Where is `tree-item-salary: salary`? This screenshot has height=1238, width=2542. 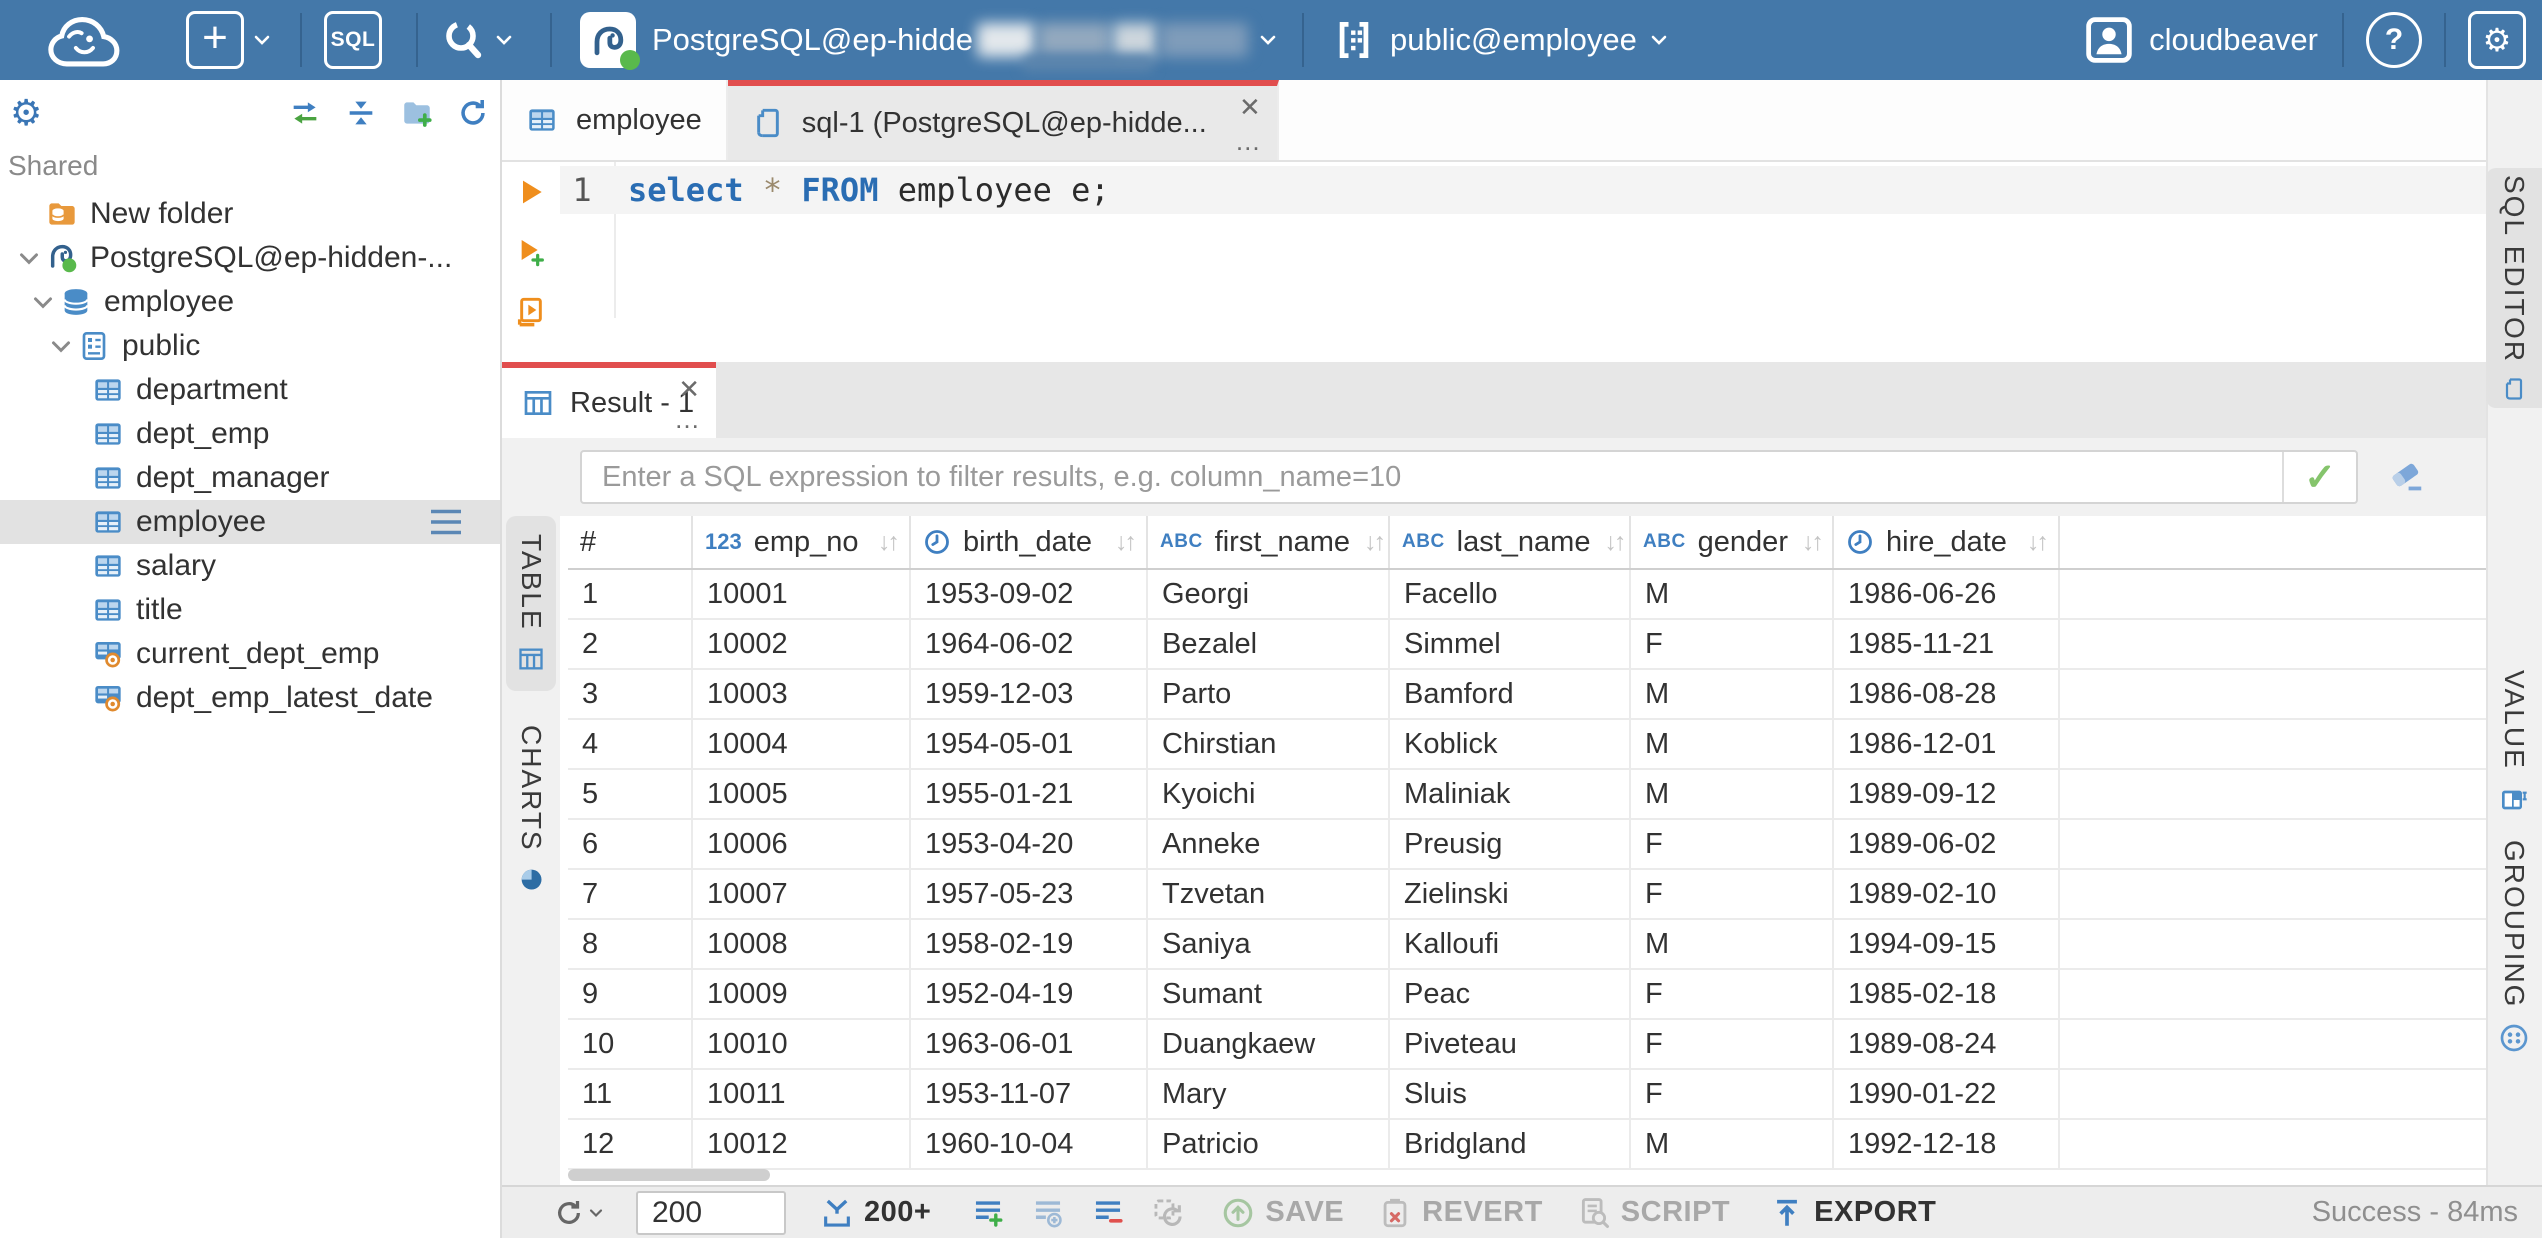 tree-item-salary: salary is located at coordinates (250, 566).